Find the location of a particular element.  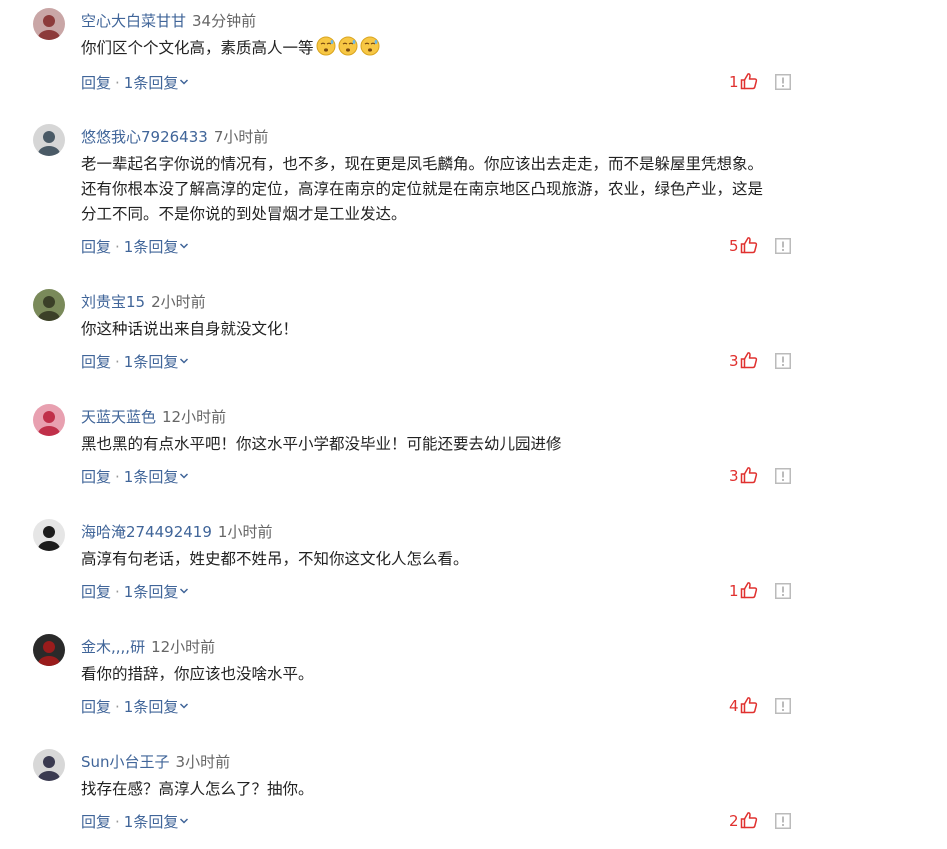

comment-text-line: 分工不同。不是你说的到处冒烟才是工业发达。 is located at coordinates (439, 214).